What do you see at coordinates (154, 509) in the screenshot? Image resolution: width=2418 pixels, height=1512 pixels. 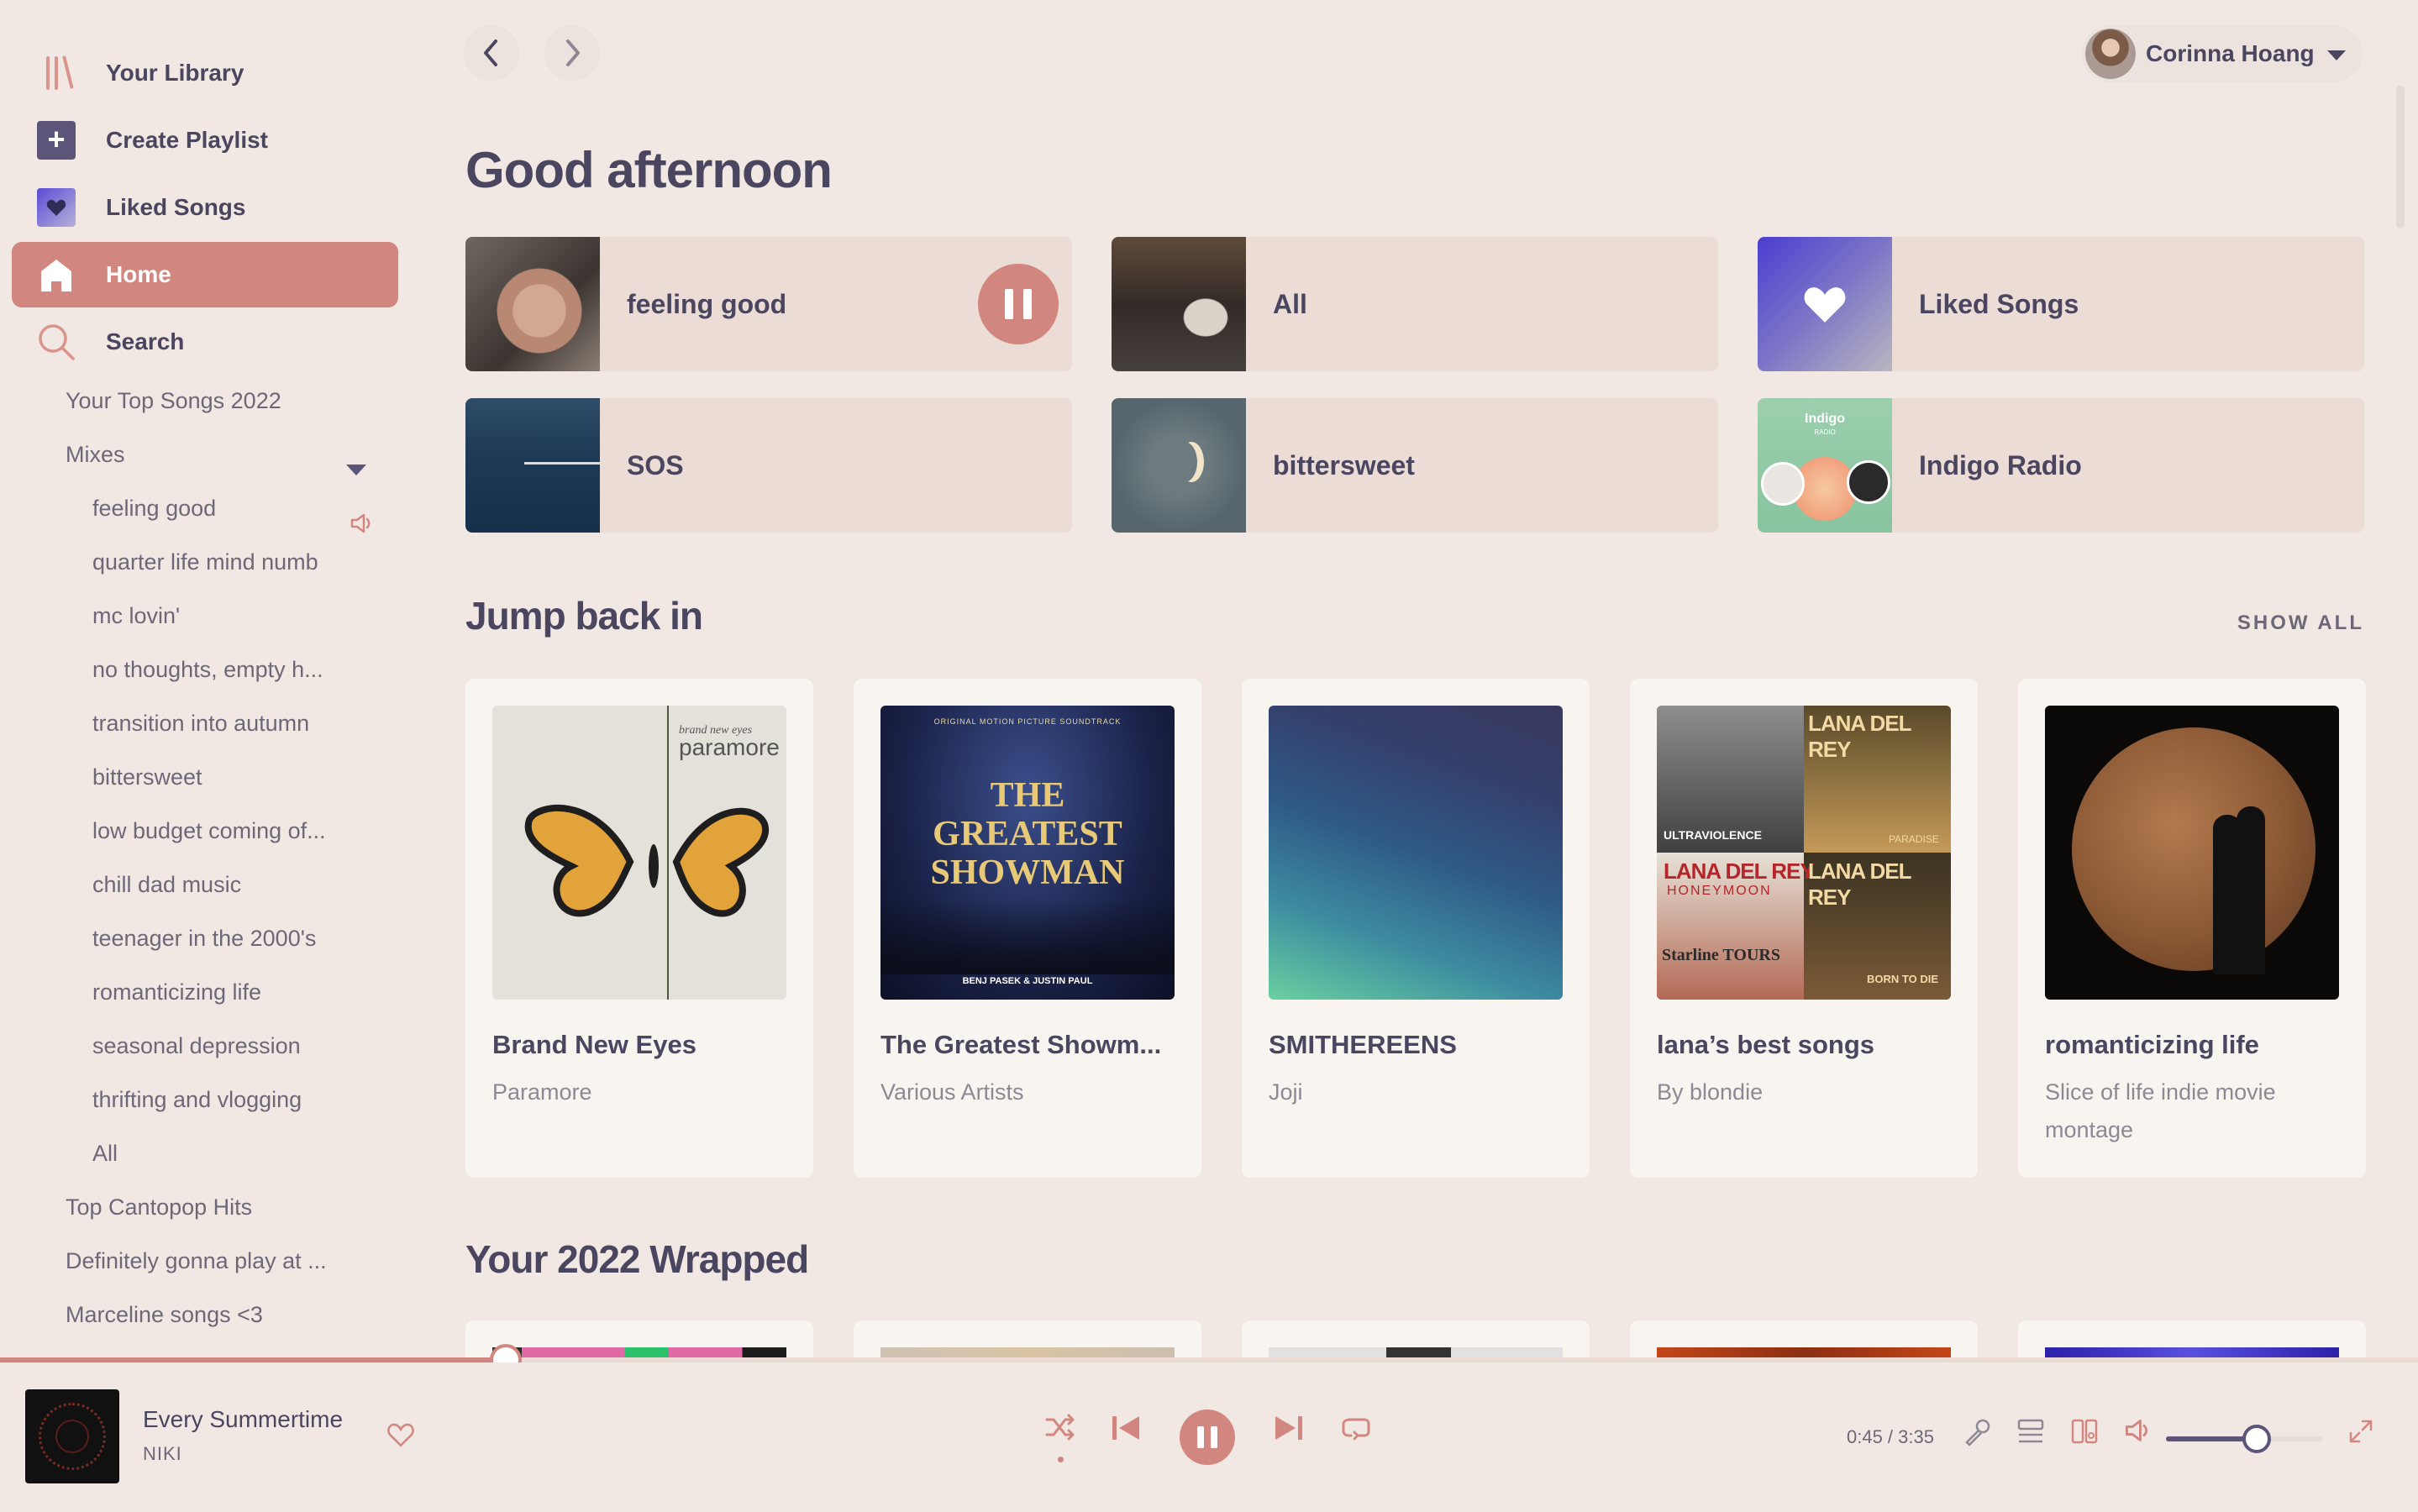 I see `sidebar-playlist-item: feeling good` at bounding box center [154, 509].